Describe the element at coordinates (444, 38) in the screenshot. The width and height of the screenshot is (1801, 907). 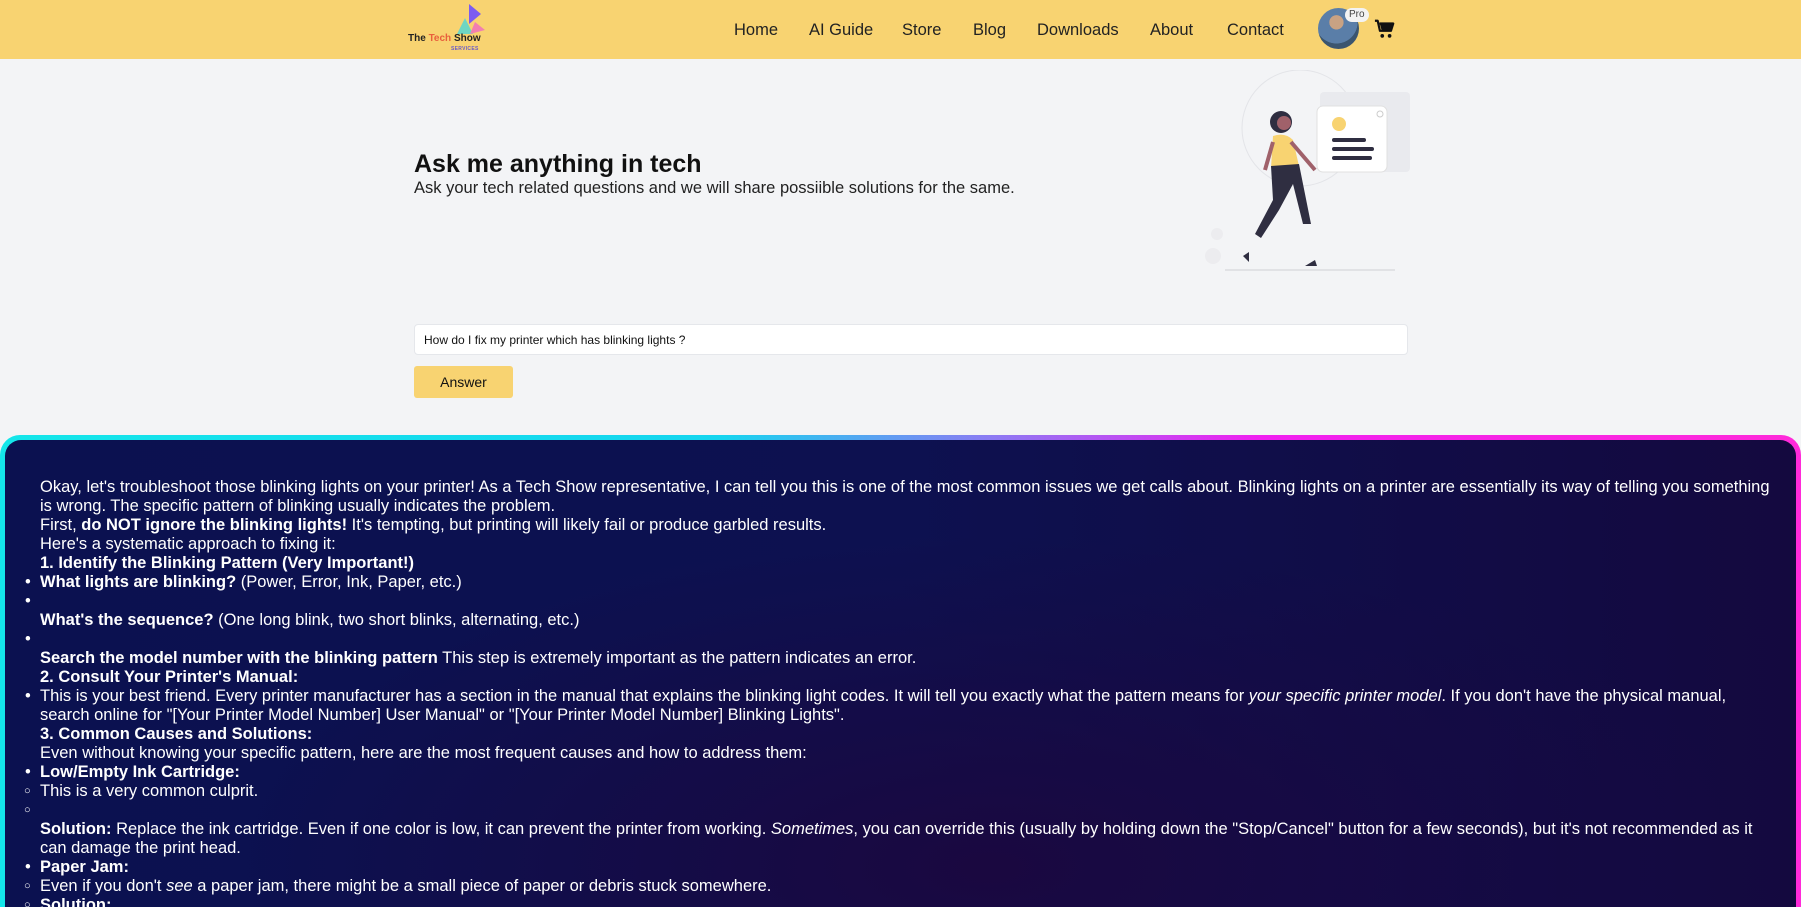
I see `logo-text: The Tech Show` at that location.